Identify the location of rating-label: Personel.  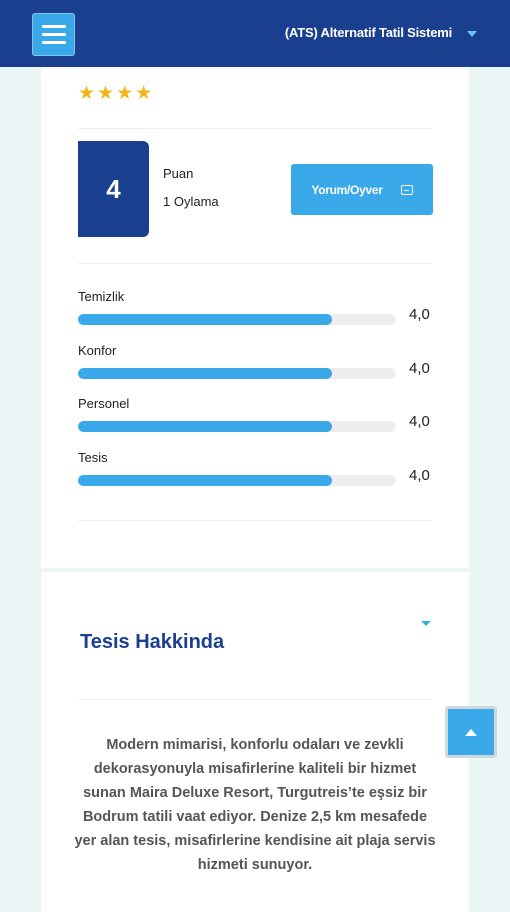
(104, 403).